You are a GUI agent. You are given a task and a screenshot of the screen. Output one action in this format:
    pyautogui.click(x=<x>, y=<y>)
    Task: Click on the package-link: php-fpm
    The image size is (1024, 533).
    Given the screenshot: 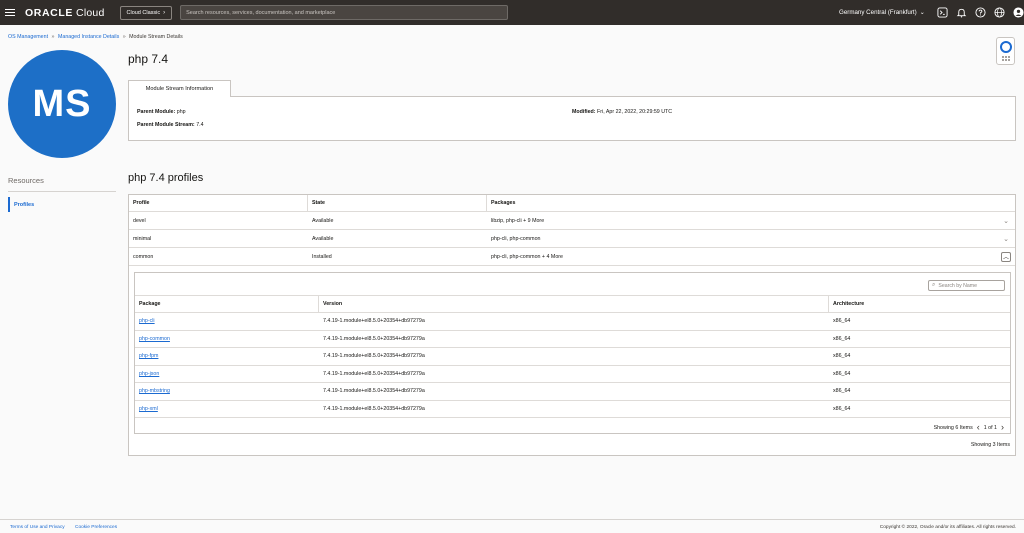 What is the action you would take?
    pyautogui.click(x=148, y=356)
    